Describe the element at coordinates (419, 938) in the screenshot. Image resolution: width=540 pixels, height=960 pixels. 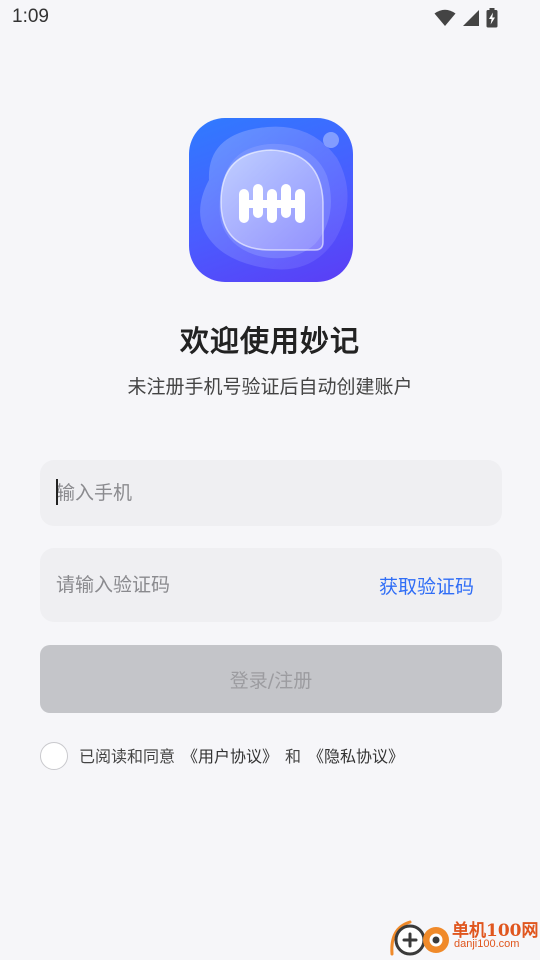
I see `watermark-logo-icon` at that location.